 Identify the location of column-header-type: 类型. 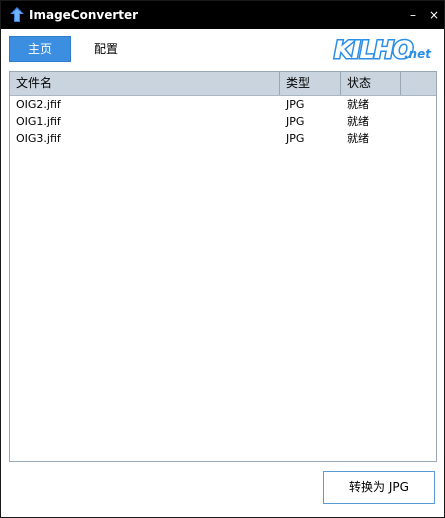
(310, 83).